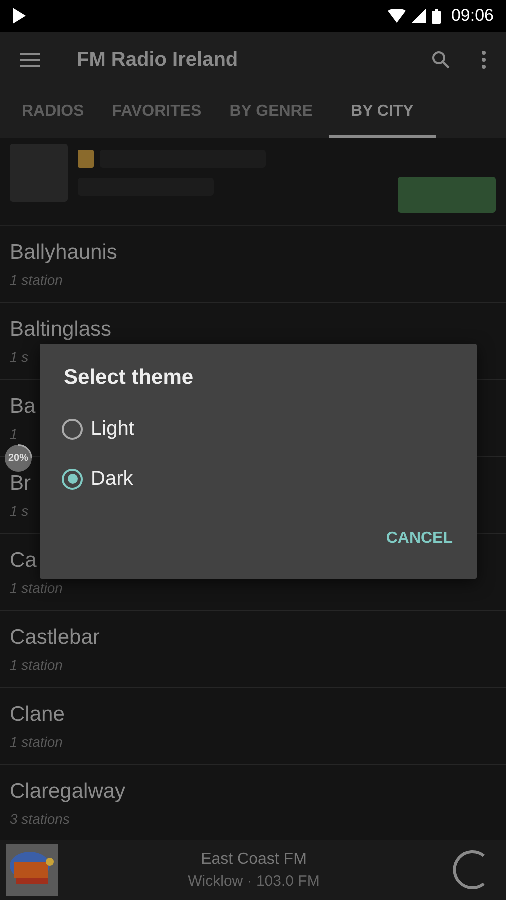 The height and width of the screenshot is (900, 506). What do you see at coordinates (23, 561) in the screenshot?
I see `city-name: Ca` at bounding box center [23, 561].